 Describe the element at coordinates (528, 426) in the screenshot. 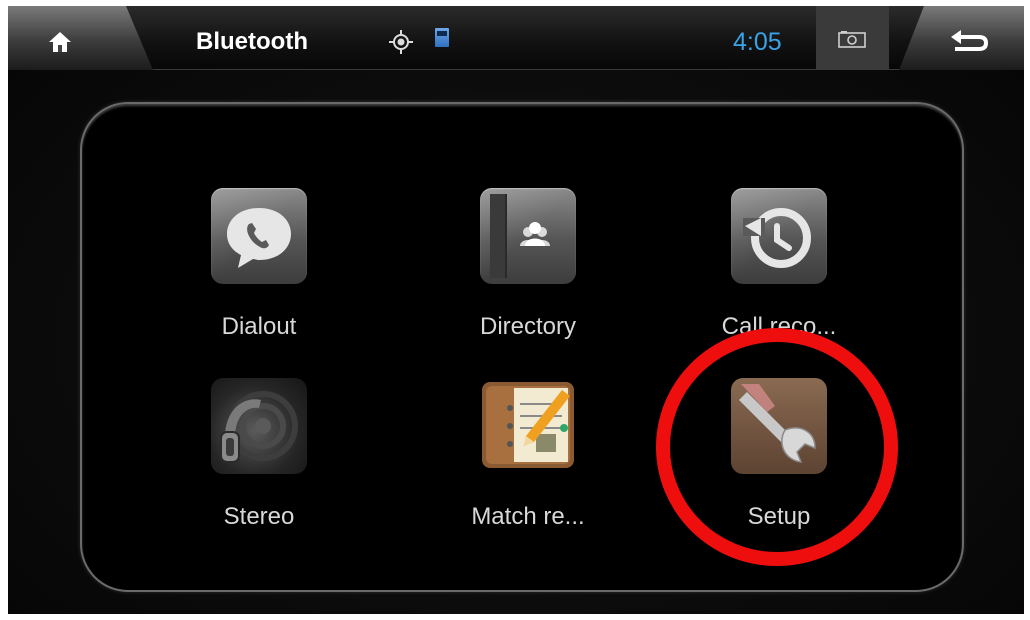

I see `notebook-pencil-icon` at that location.